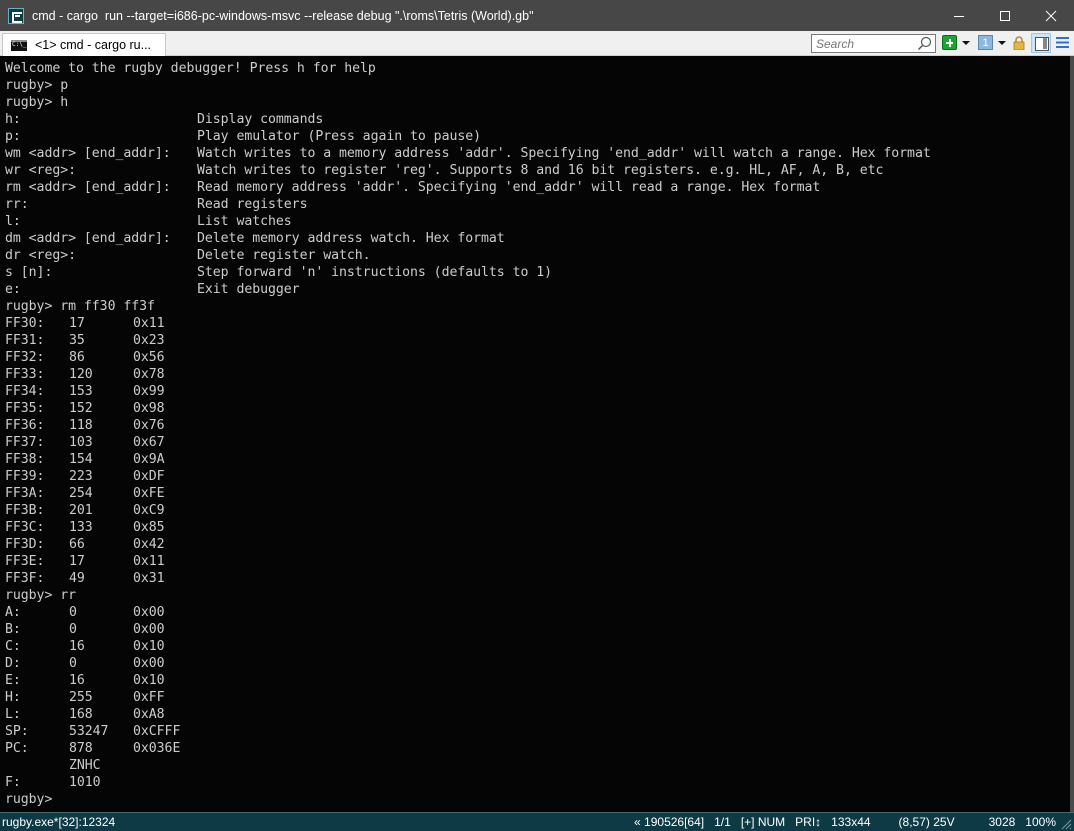 The image size is (1074, 831). I want to click on new-console-dropdown-icon, so click(966, 43).